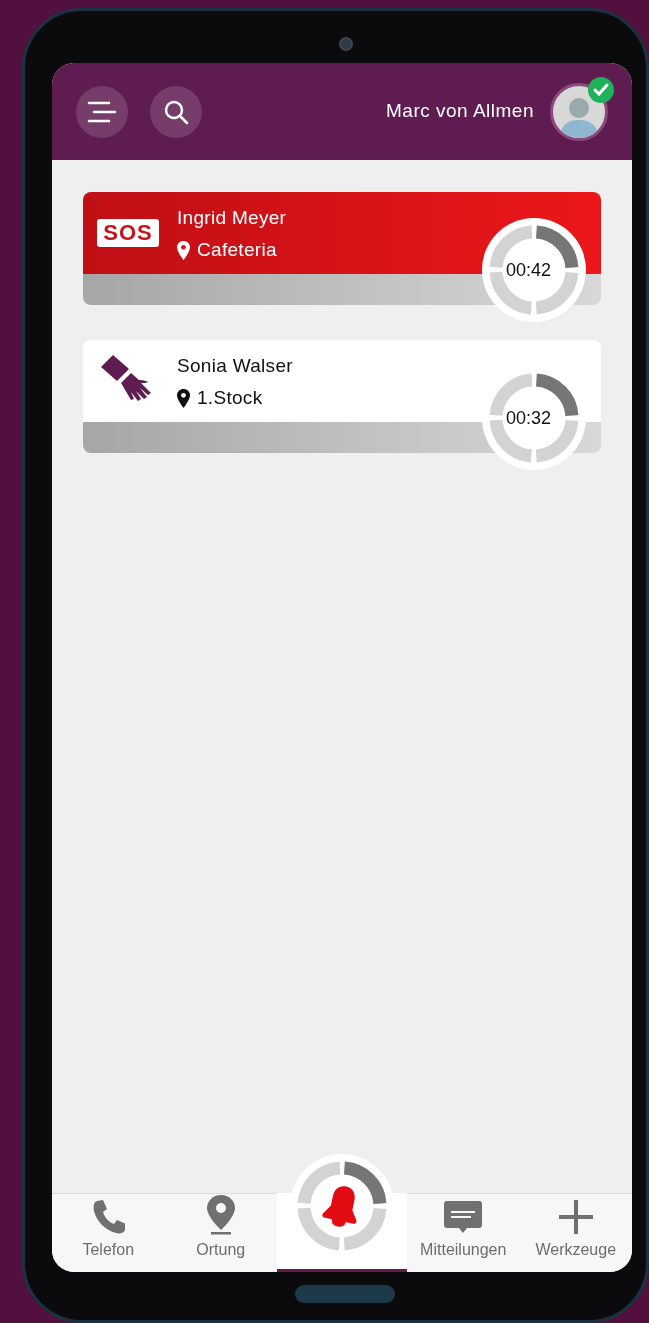 The image size is (649, 1323). I want to click on menu-icon, so click(102, 111).